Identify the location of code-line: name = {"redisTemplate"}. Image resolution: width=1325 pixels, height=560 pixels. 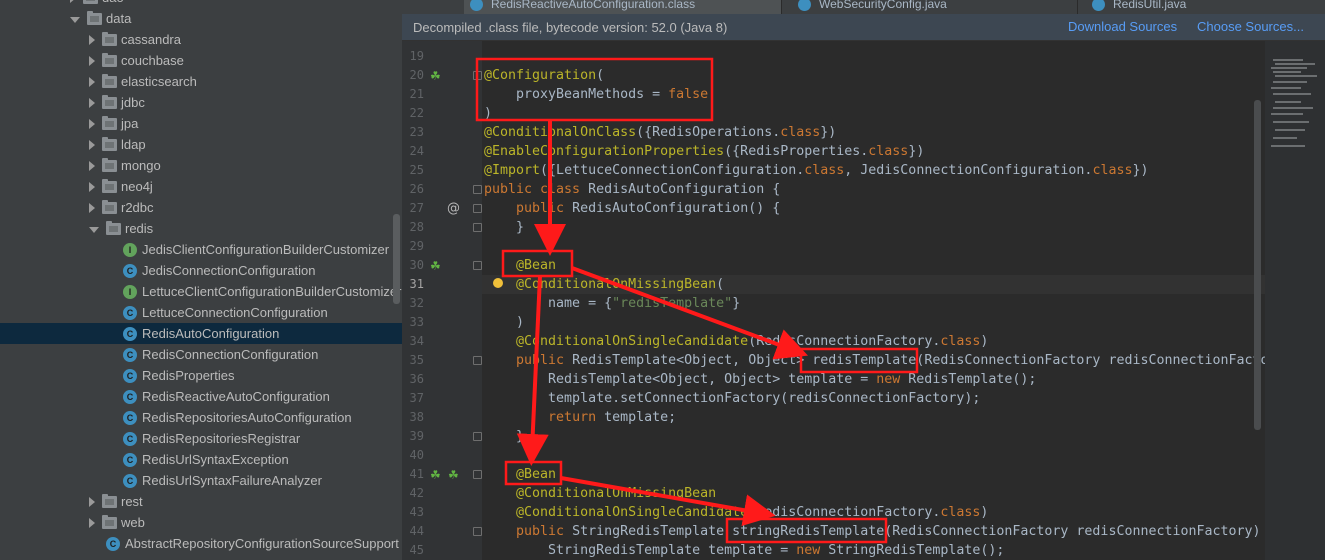
(612, 303).